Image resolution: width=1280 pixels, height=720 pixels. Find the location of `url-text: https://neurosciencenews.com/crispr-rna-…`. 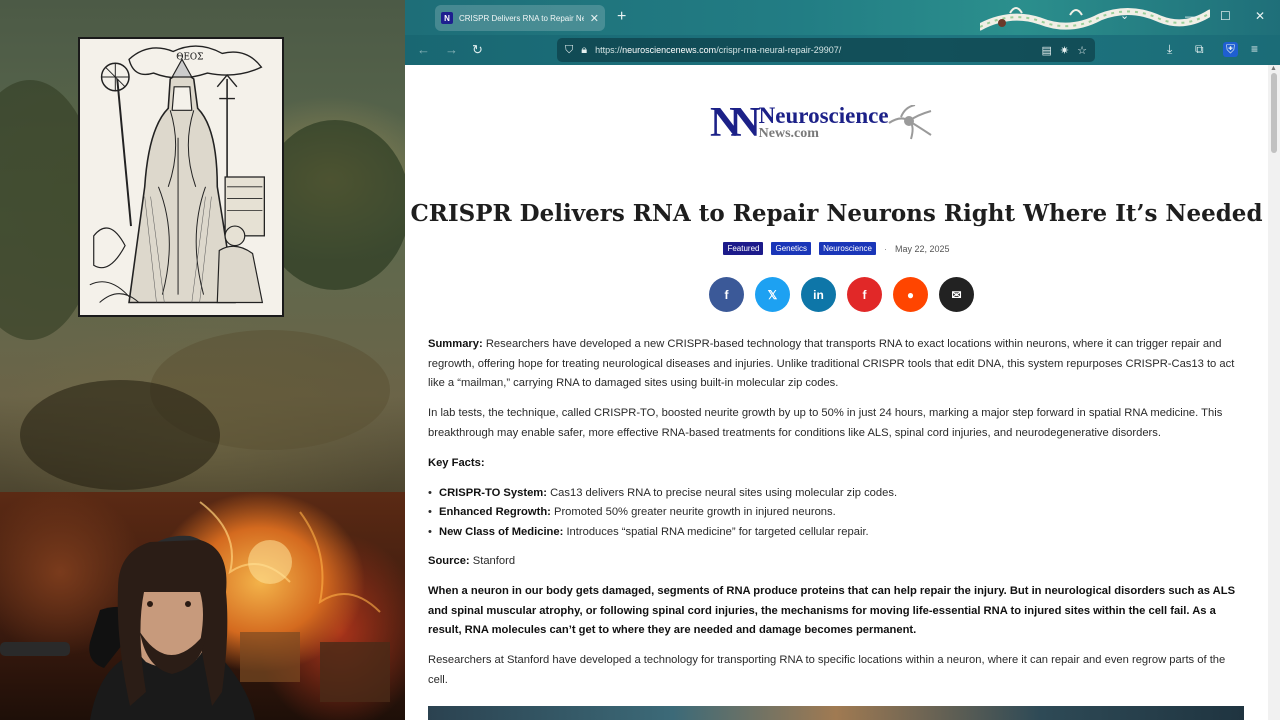

url-text: https://neurosciencenews.com/crispr-rna-… is located at coordinates (814, 50).